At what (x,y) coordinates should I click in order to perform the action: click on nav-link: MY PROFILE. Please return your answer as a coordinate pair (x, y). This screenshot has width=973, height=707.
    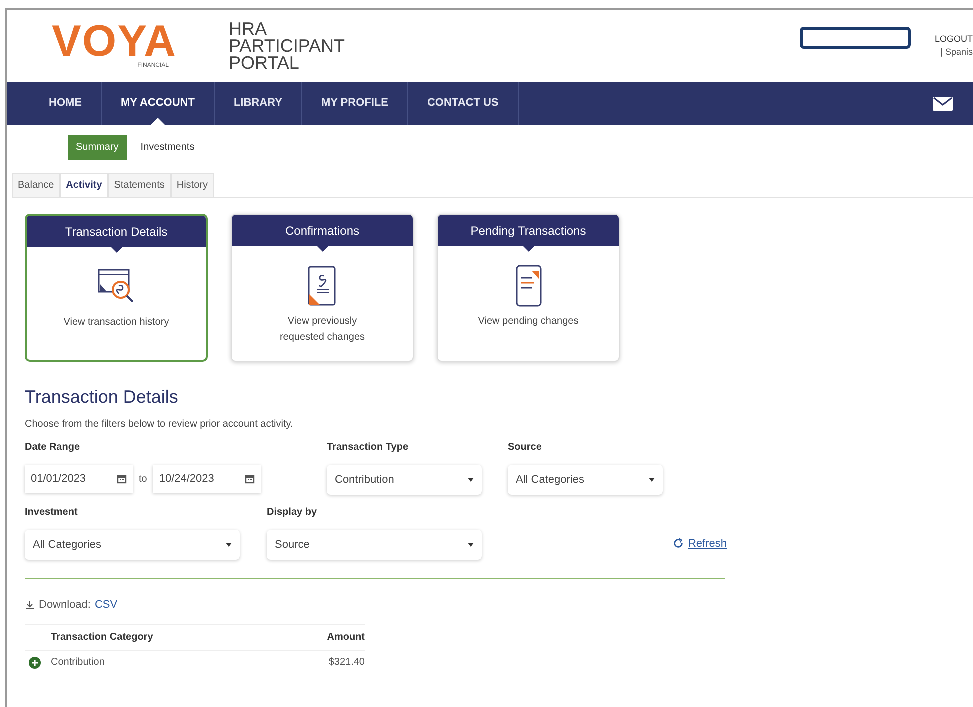
    Looking at the image, I should click on (355, 103).